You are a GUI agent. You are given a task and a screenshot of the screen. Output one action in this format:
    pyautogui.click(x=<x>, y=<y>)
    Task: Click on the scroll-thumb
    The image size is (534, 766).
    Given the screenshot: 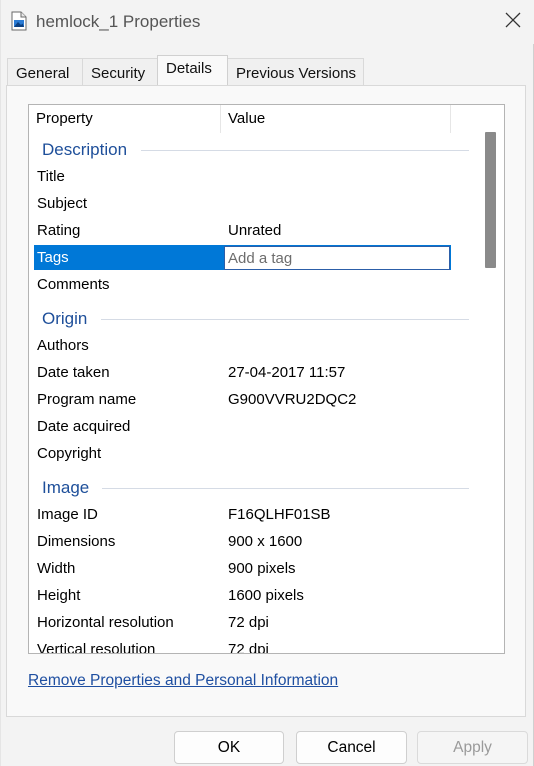 What is the action you would take?
    pyautogui.click(x=490, y=200)
    